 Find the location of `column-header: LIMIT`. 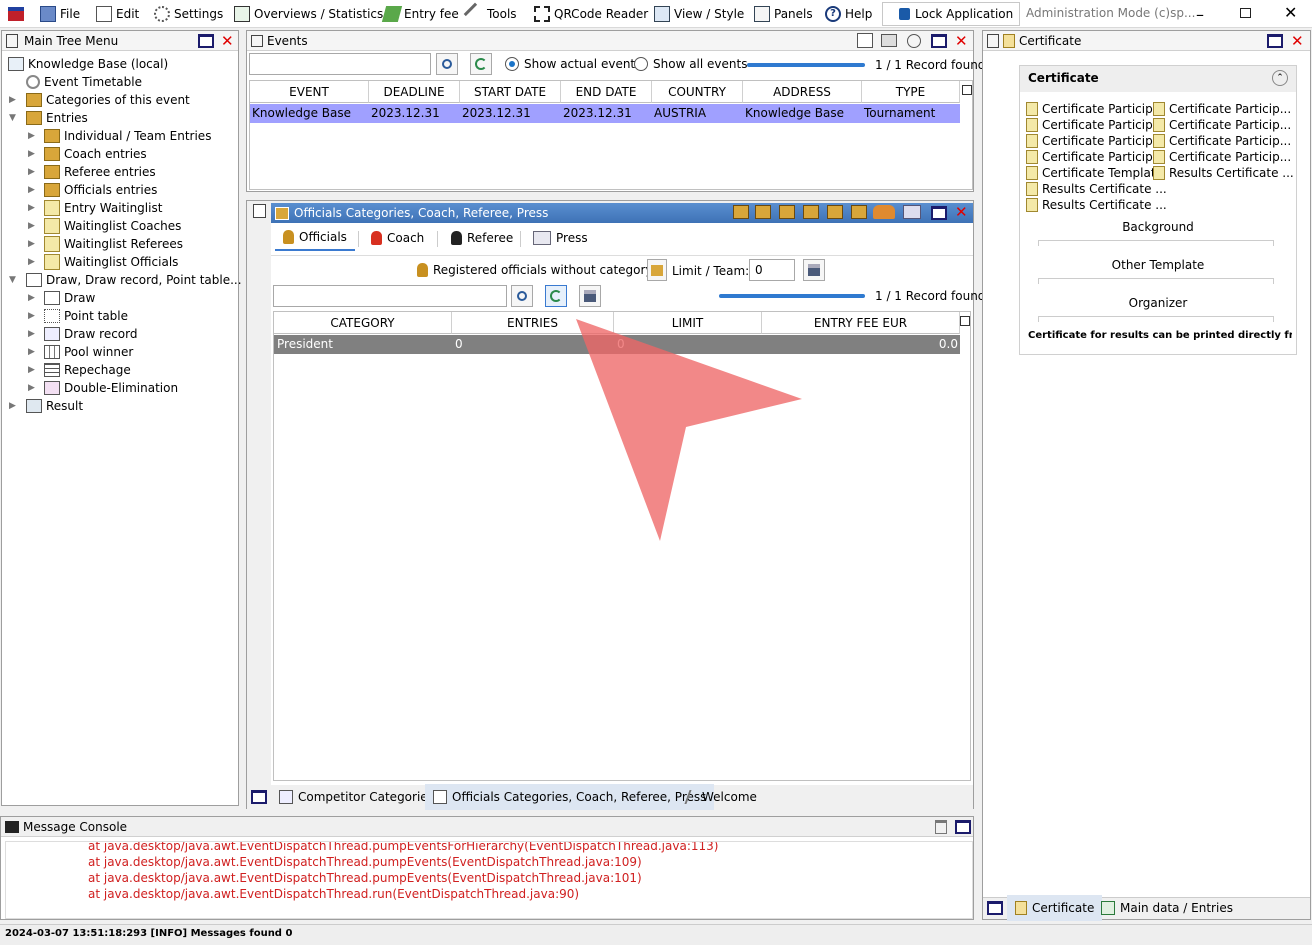

column-header: LIMIT is located at coordinates (688, 323).